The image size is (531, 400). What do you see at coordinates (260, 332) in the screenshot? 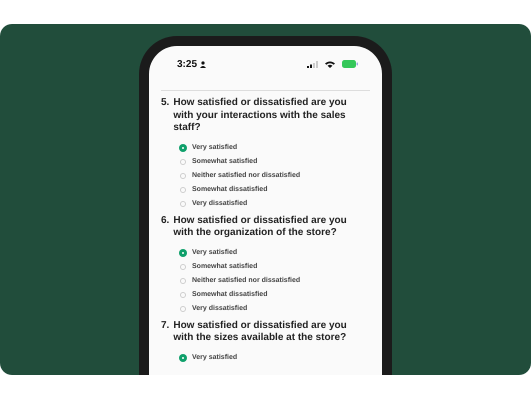
I see `question-text: How satisfied or dissatisfied are you with the sizes available at the store?` at bounding box center [260, 332].